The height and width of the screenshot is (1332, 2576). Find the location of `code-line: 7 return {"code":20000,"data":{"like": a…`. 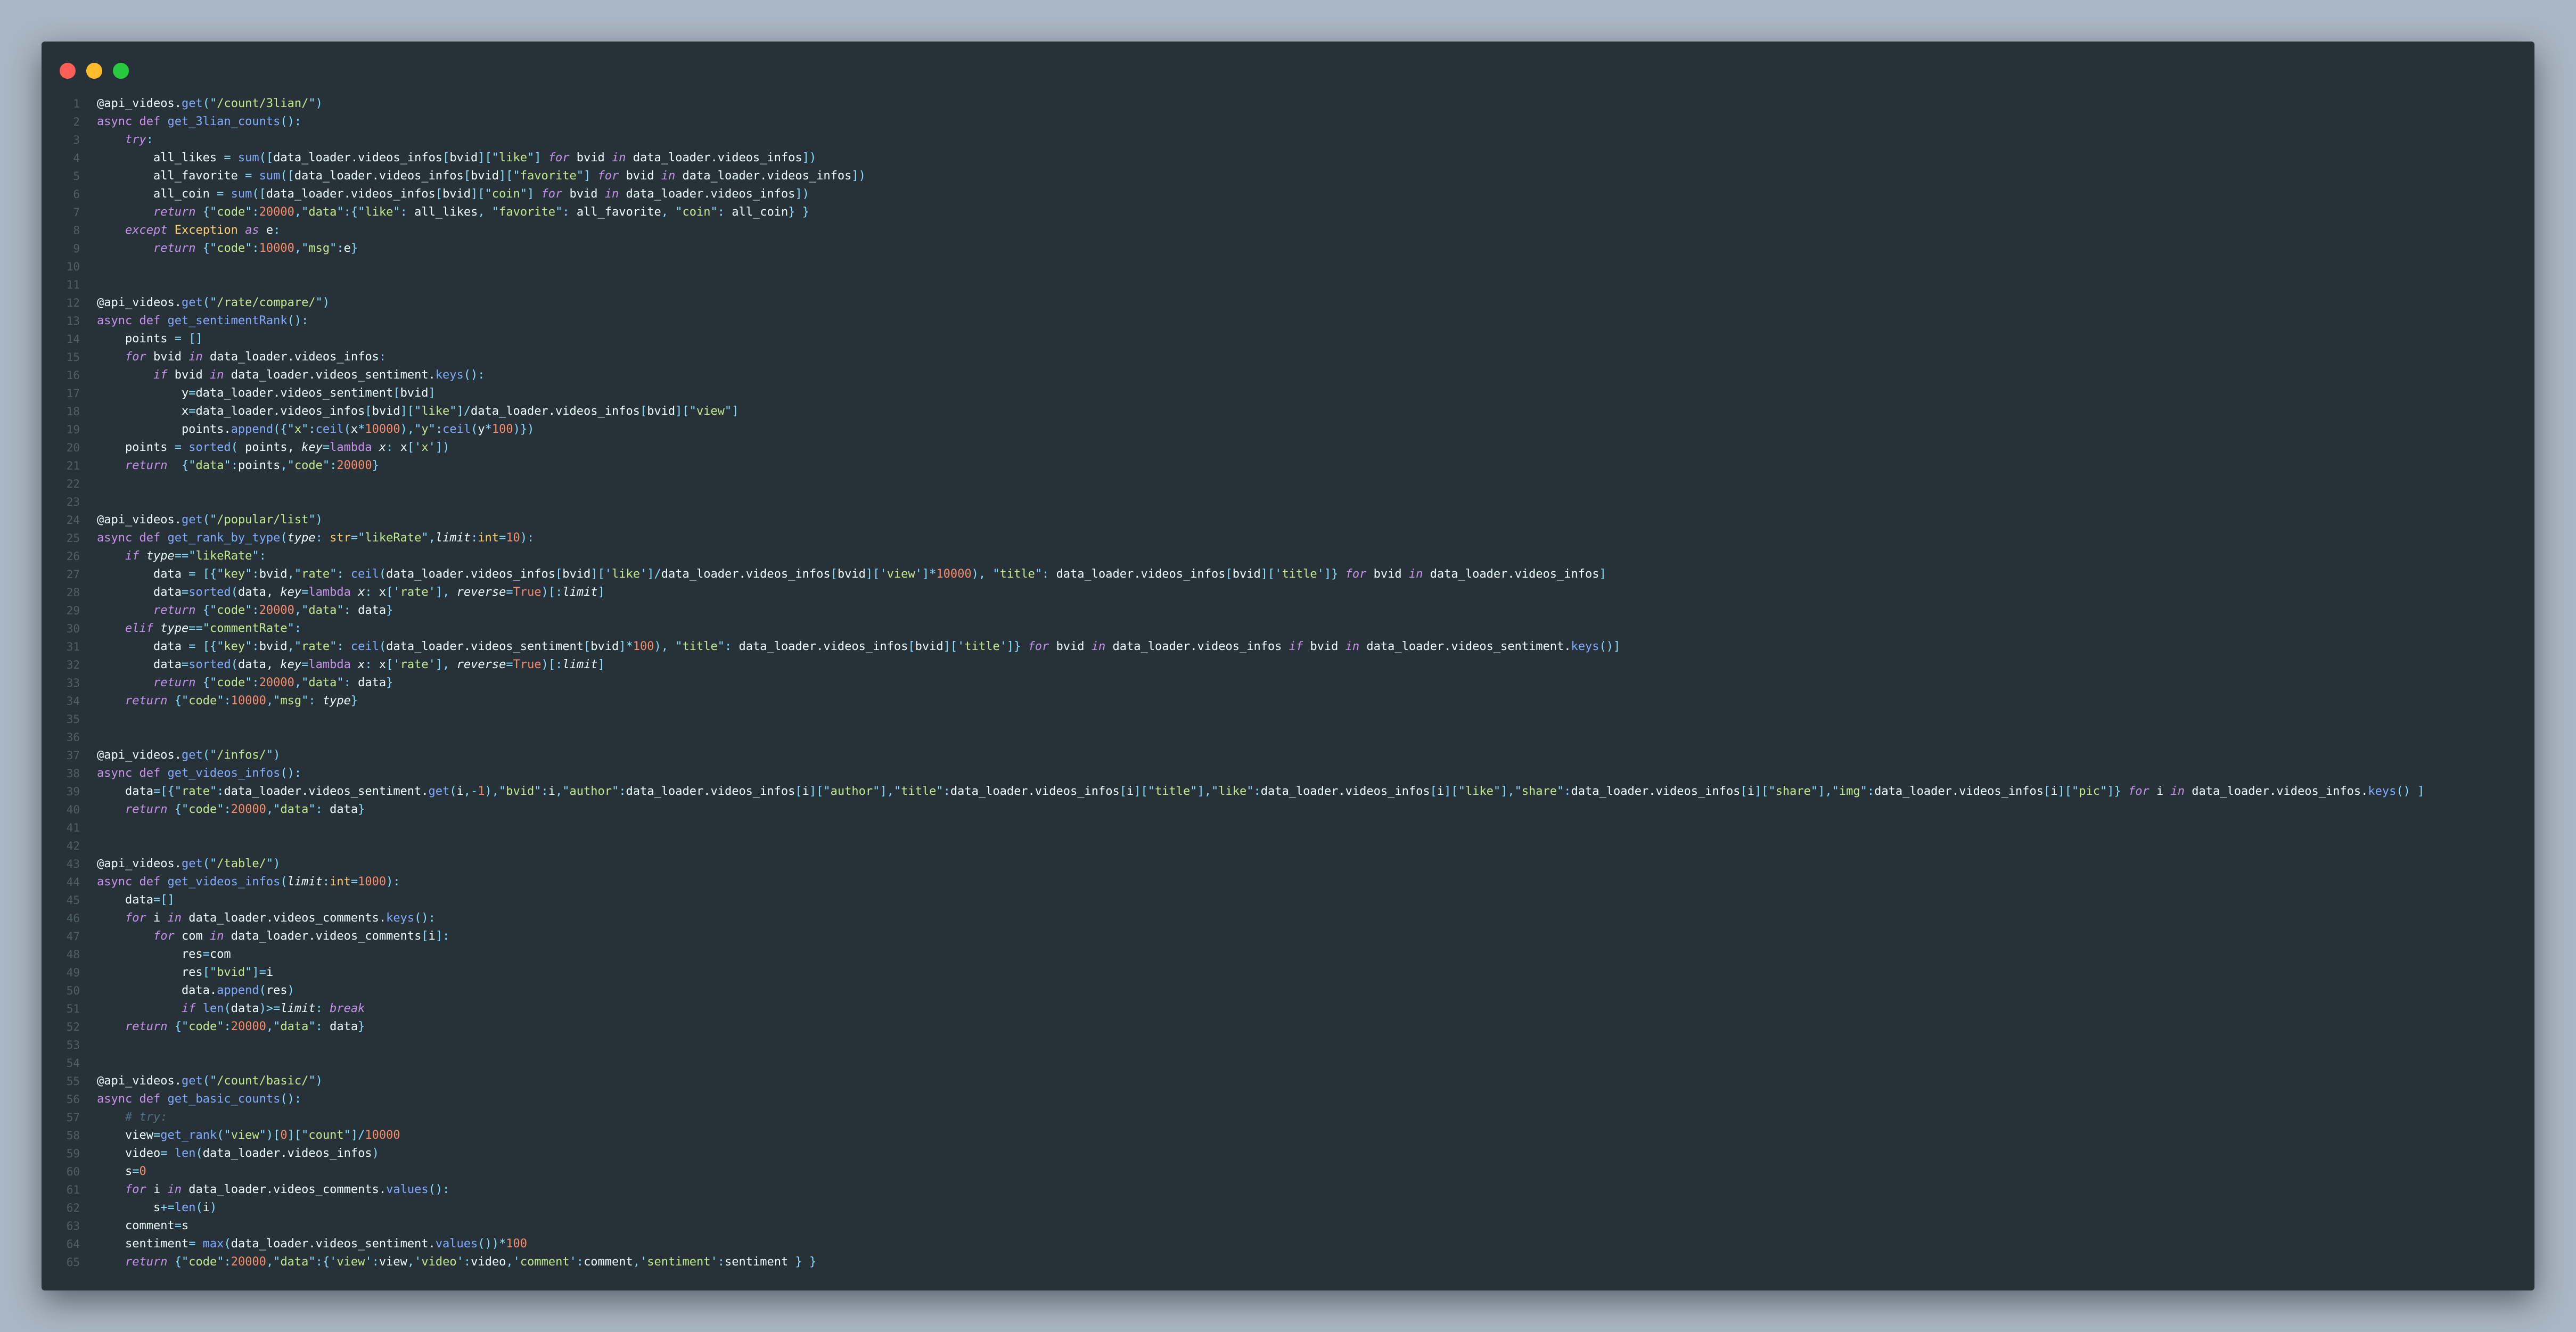

code-line: 7 return {"code":20000,"data":{"like": a… is located at coordinates (1288, 212).